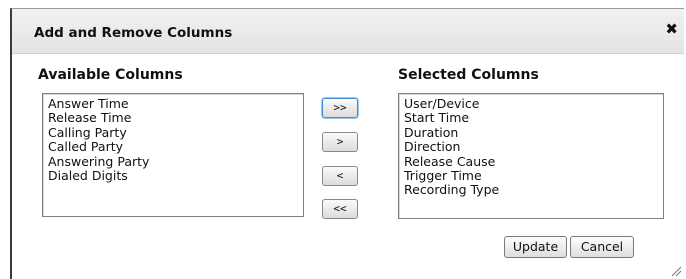 The width and height of the screenshot is (686, 279). I want to click on update-button: Update, so click(535, 247).